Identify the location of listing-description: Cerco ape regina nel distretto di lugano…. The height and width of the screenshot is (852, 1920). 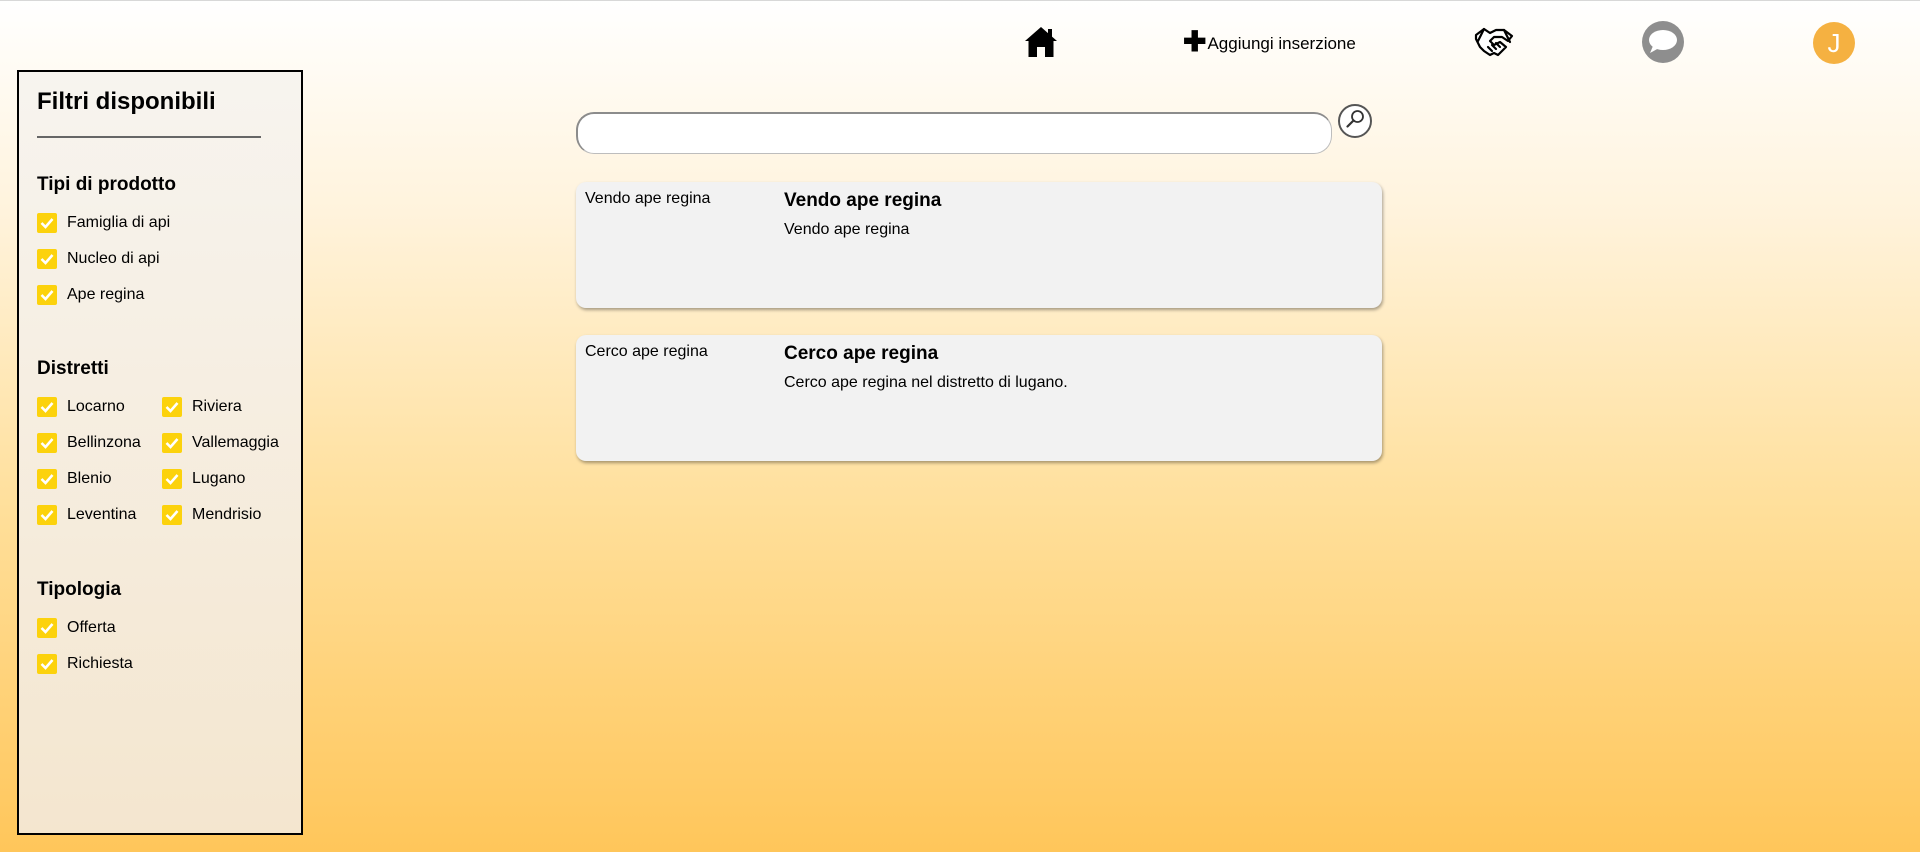
(926, 382).